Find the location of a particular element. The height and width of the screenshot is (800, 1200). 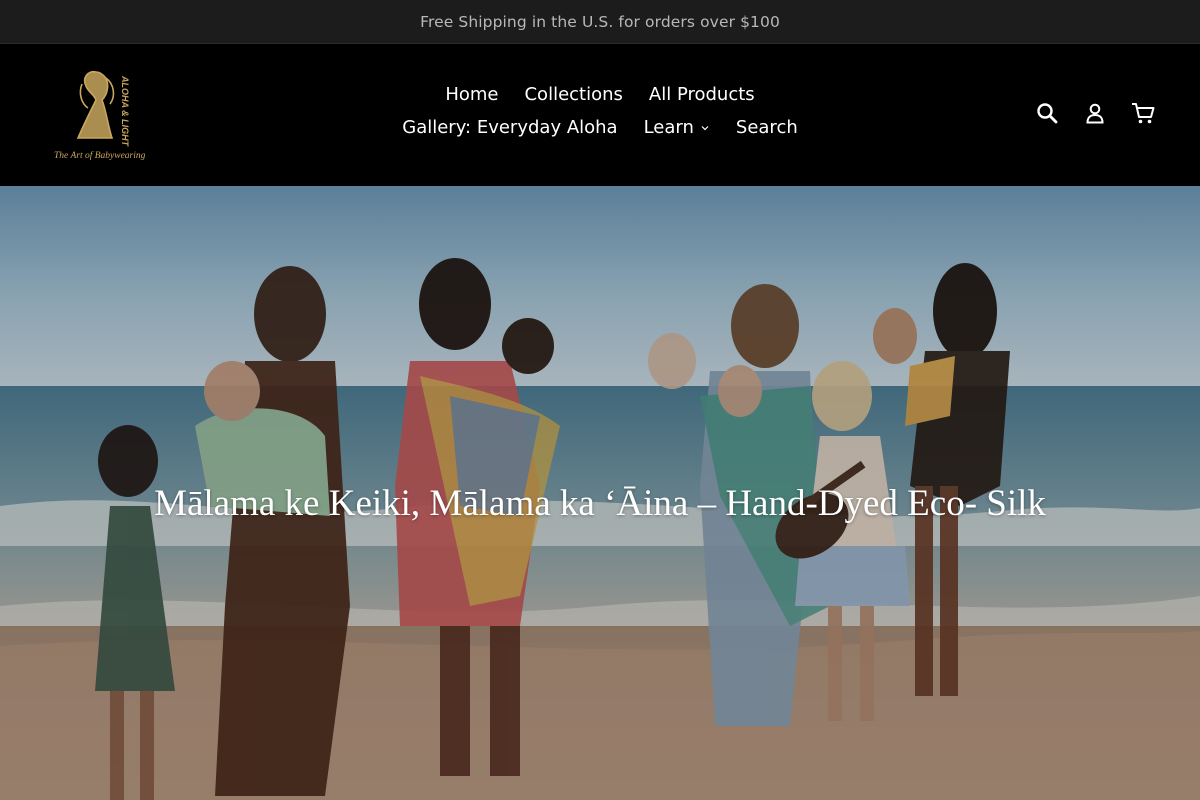

logo-mark: ALOHA & LIGHT The Art of Babywearing is located at coordinates (100, 115).